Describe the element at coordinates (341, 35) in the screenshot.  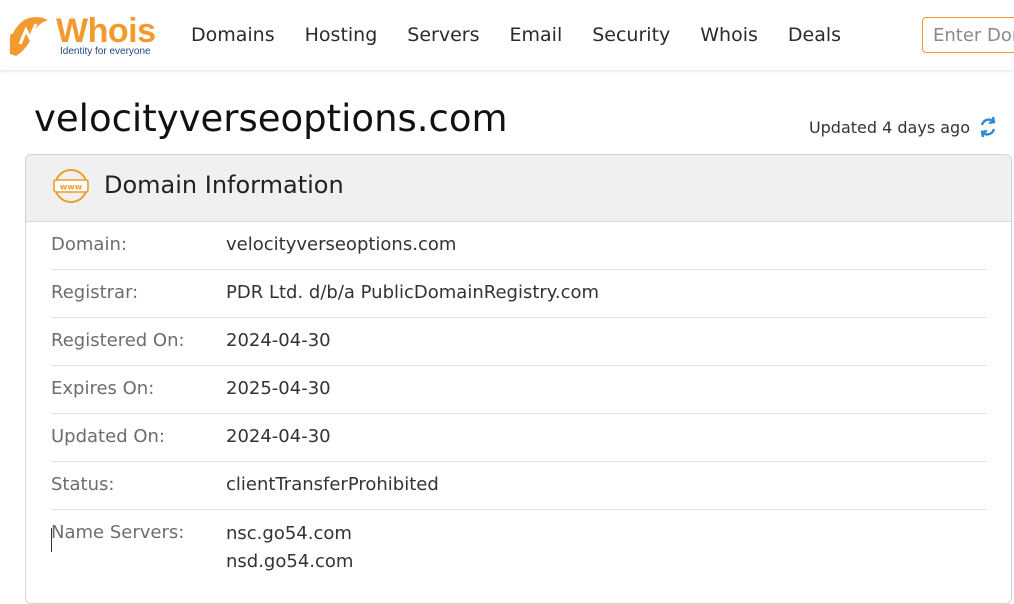
I see `nav-hosting: Hosting` at that location.